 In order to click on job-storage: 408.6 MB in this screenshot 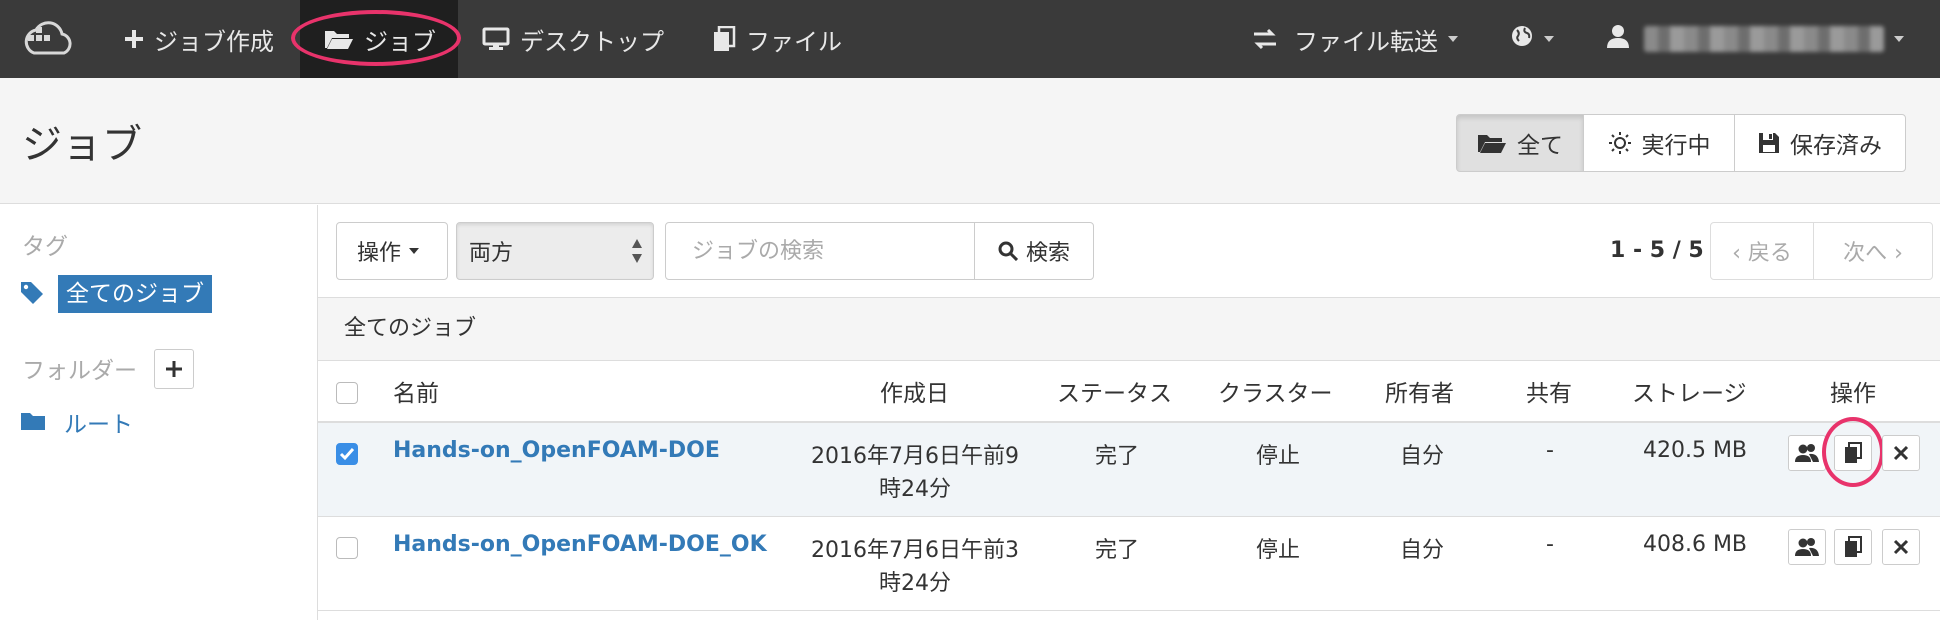, I will do `click(1695, 544)`.